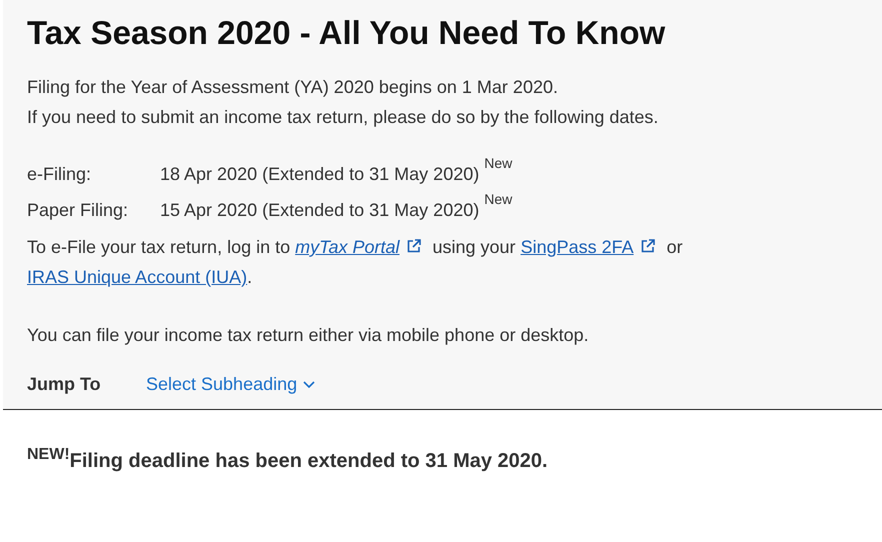 The height and width of the screenshot is (542, 882). Describe the element at coordinates (309, 461) in the screenshot. I see `notice-heading: Filing deadline has been extended to 31 May 2020.` at that location.